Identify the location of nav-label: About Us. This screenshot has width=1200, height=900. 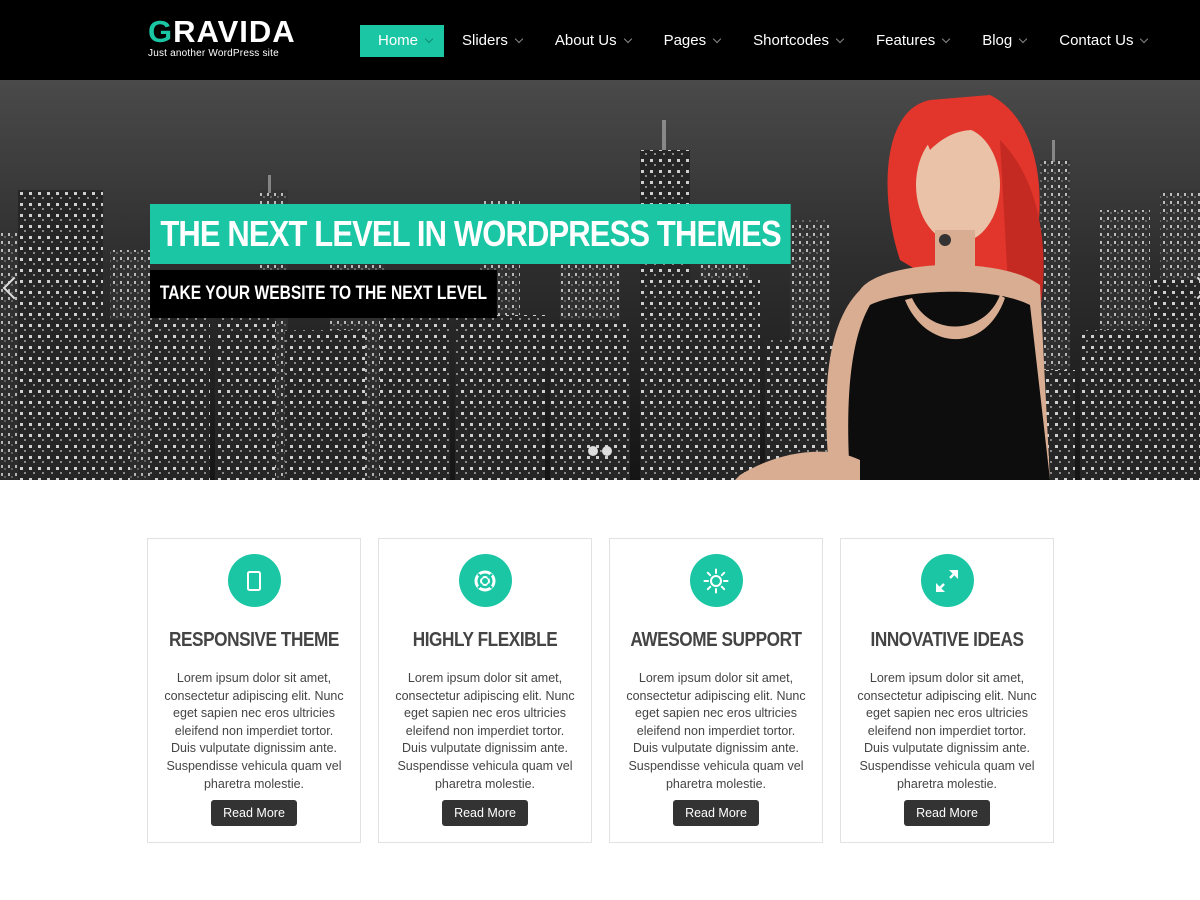
(585, 40).